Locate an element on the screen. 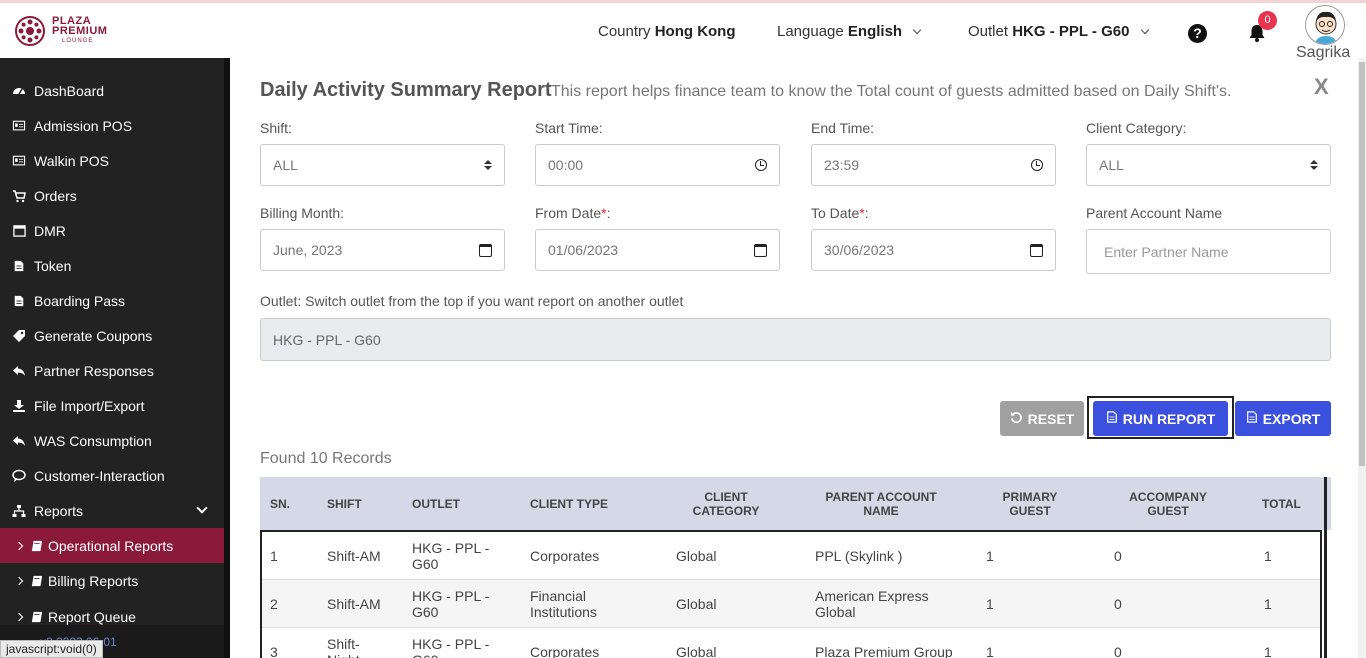 The width and height of the screenshot is (1366, 658). table-header-cell: ACCOMPANY GUEST is located at coordinates (1168, 503).